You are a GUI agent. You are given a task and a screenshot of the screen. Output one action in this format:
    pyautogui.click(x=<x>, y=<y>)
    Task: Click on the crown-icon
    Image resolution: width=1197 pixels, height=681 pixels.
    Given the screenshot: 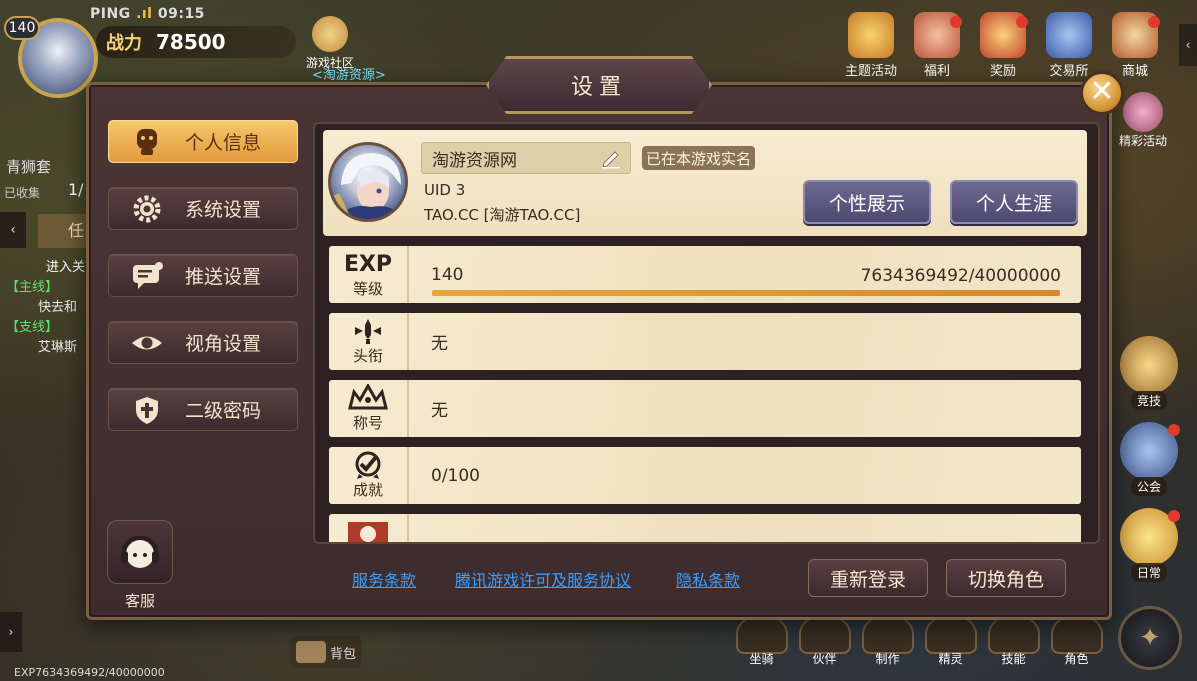 What is the action you would take?
    pyautogui.click(x=368, y=398)
    